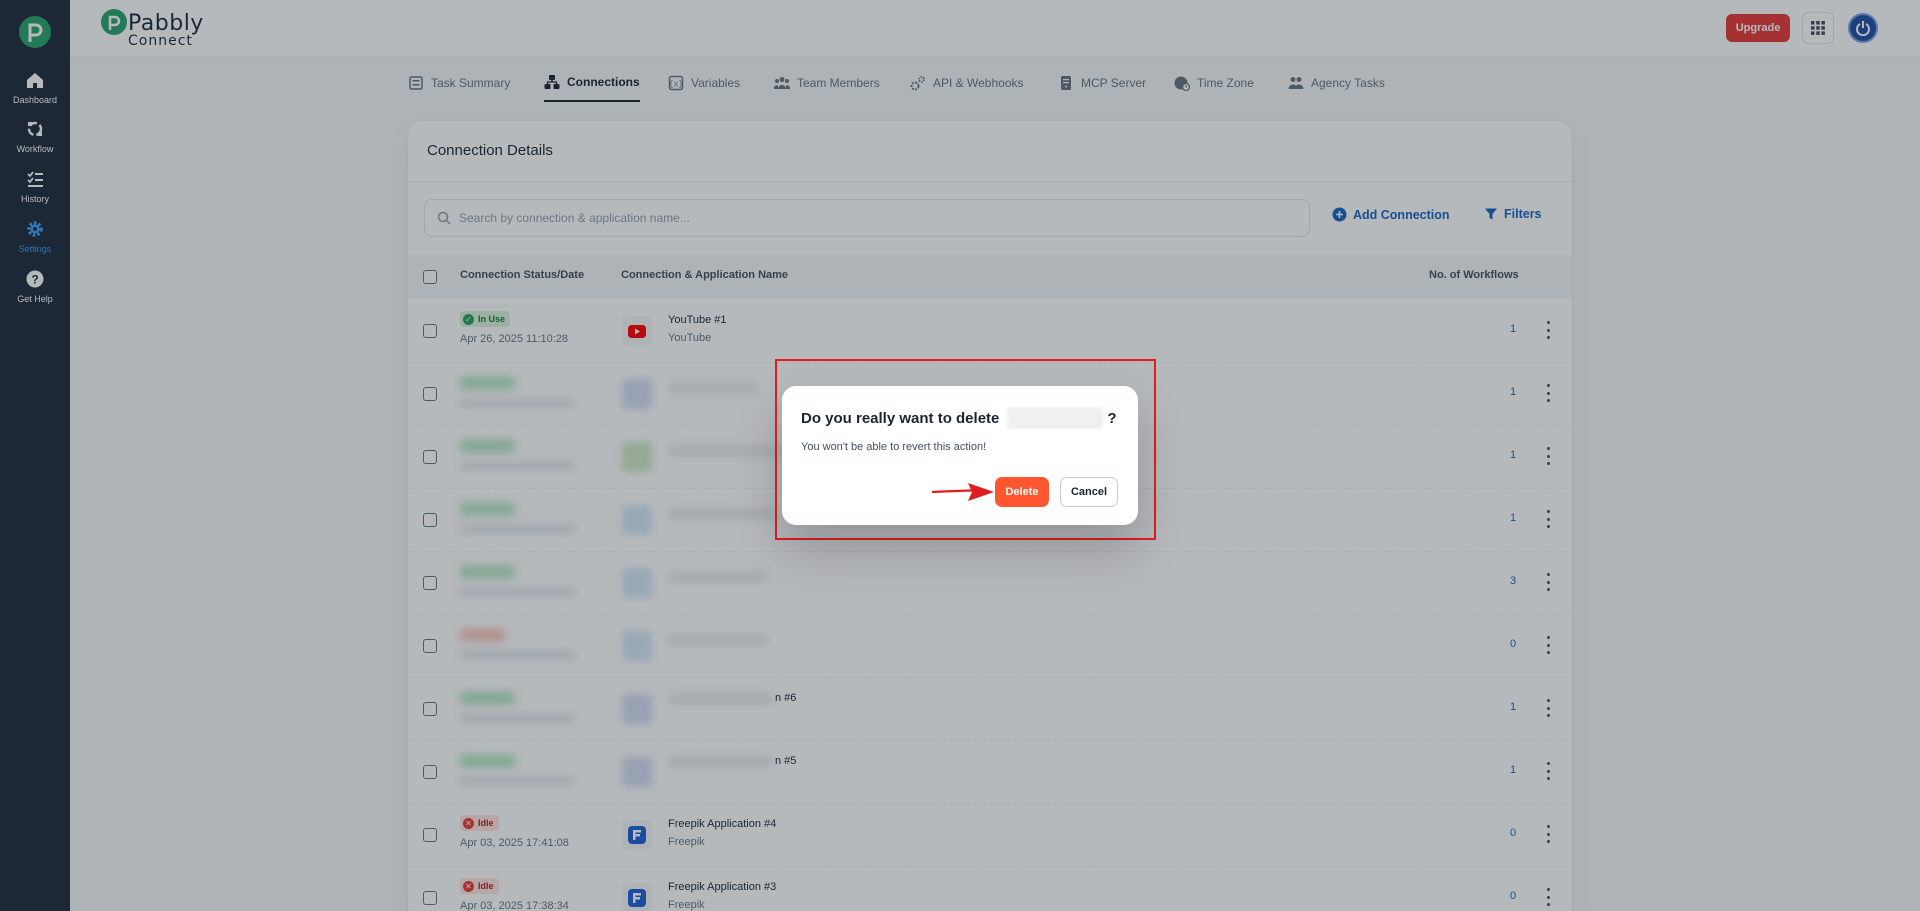  I want to click on red-arrow-annotation-icon, so click(963, 492).